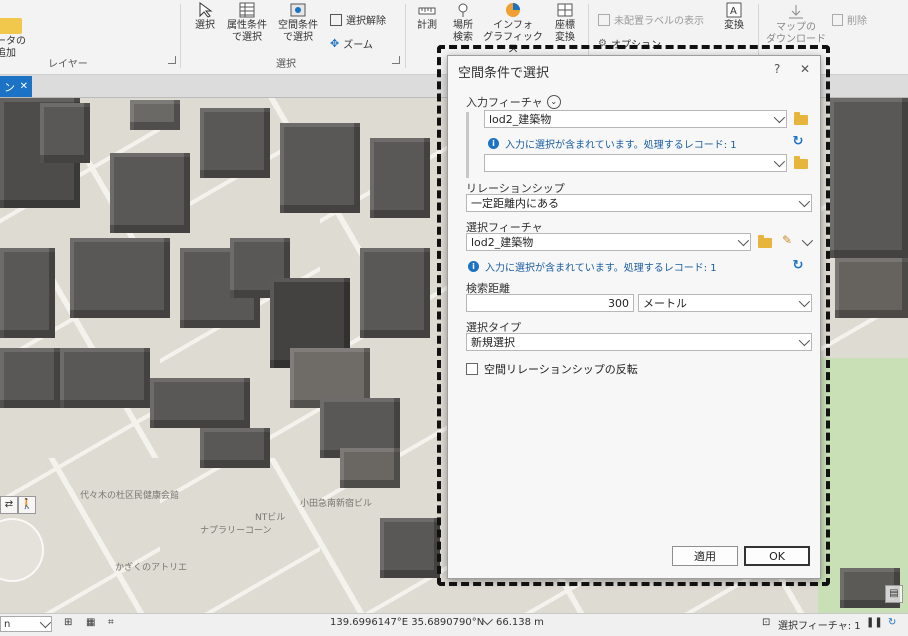 The width and height of the screenshot is (908, 636). Describe the element at coordinates (734, 17) in the screenshot. I see `convert-labels-button: A 変換` at that location.